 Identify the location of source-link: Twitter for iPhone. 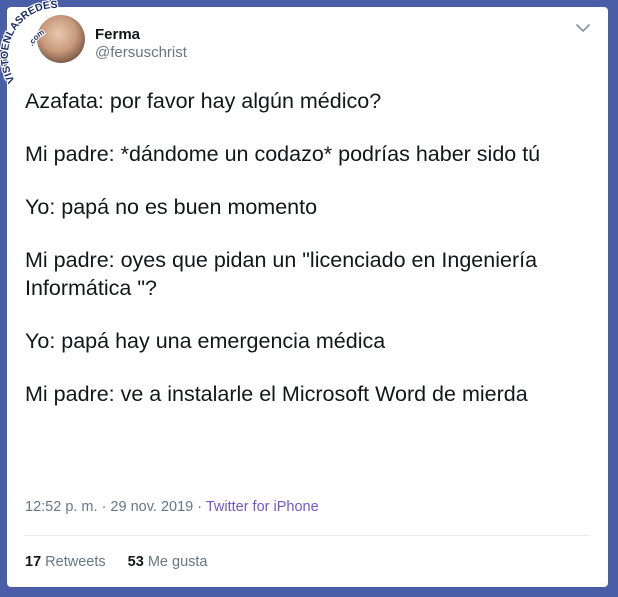
(262, 507).